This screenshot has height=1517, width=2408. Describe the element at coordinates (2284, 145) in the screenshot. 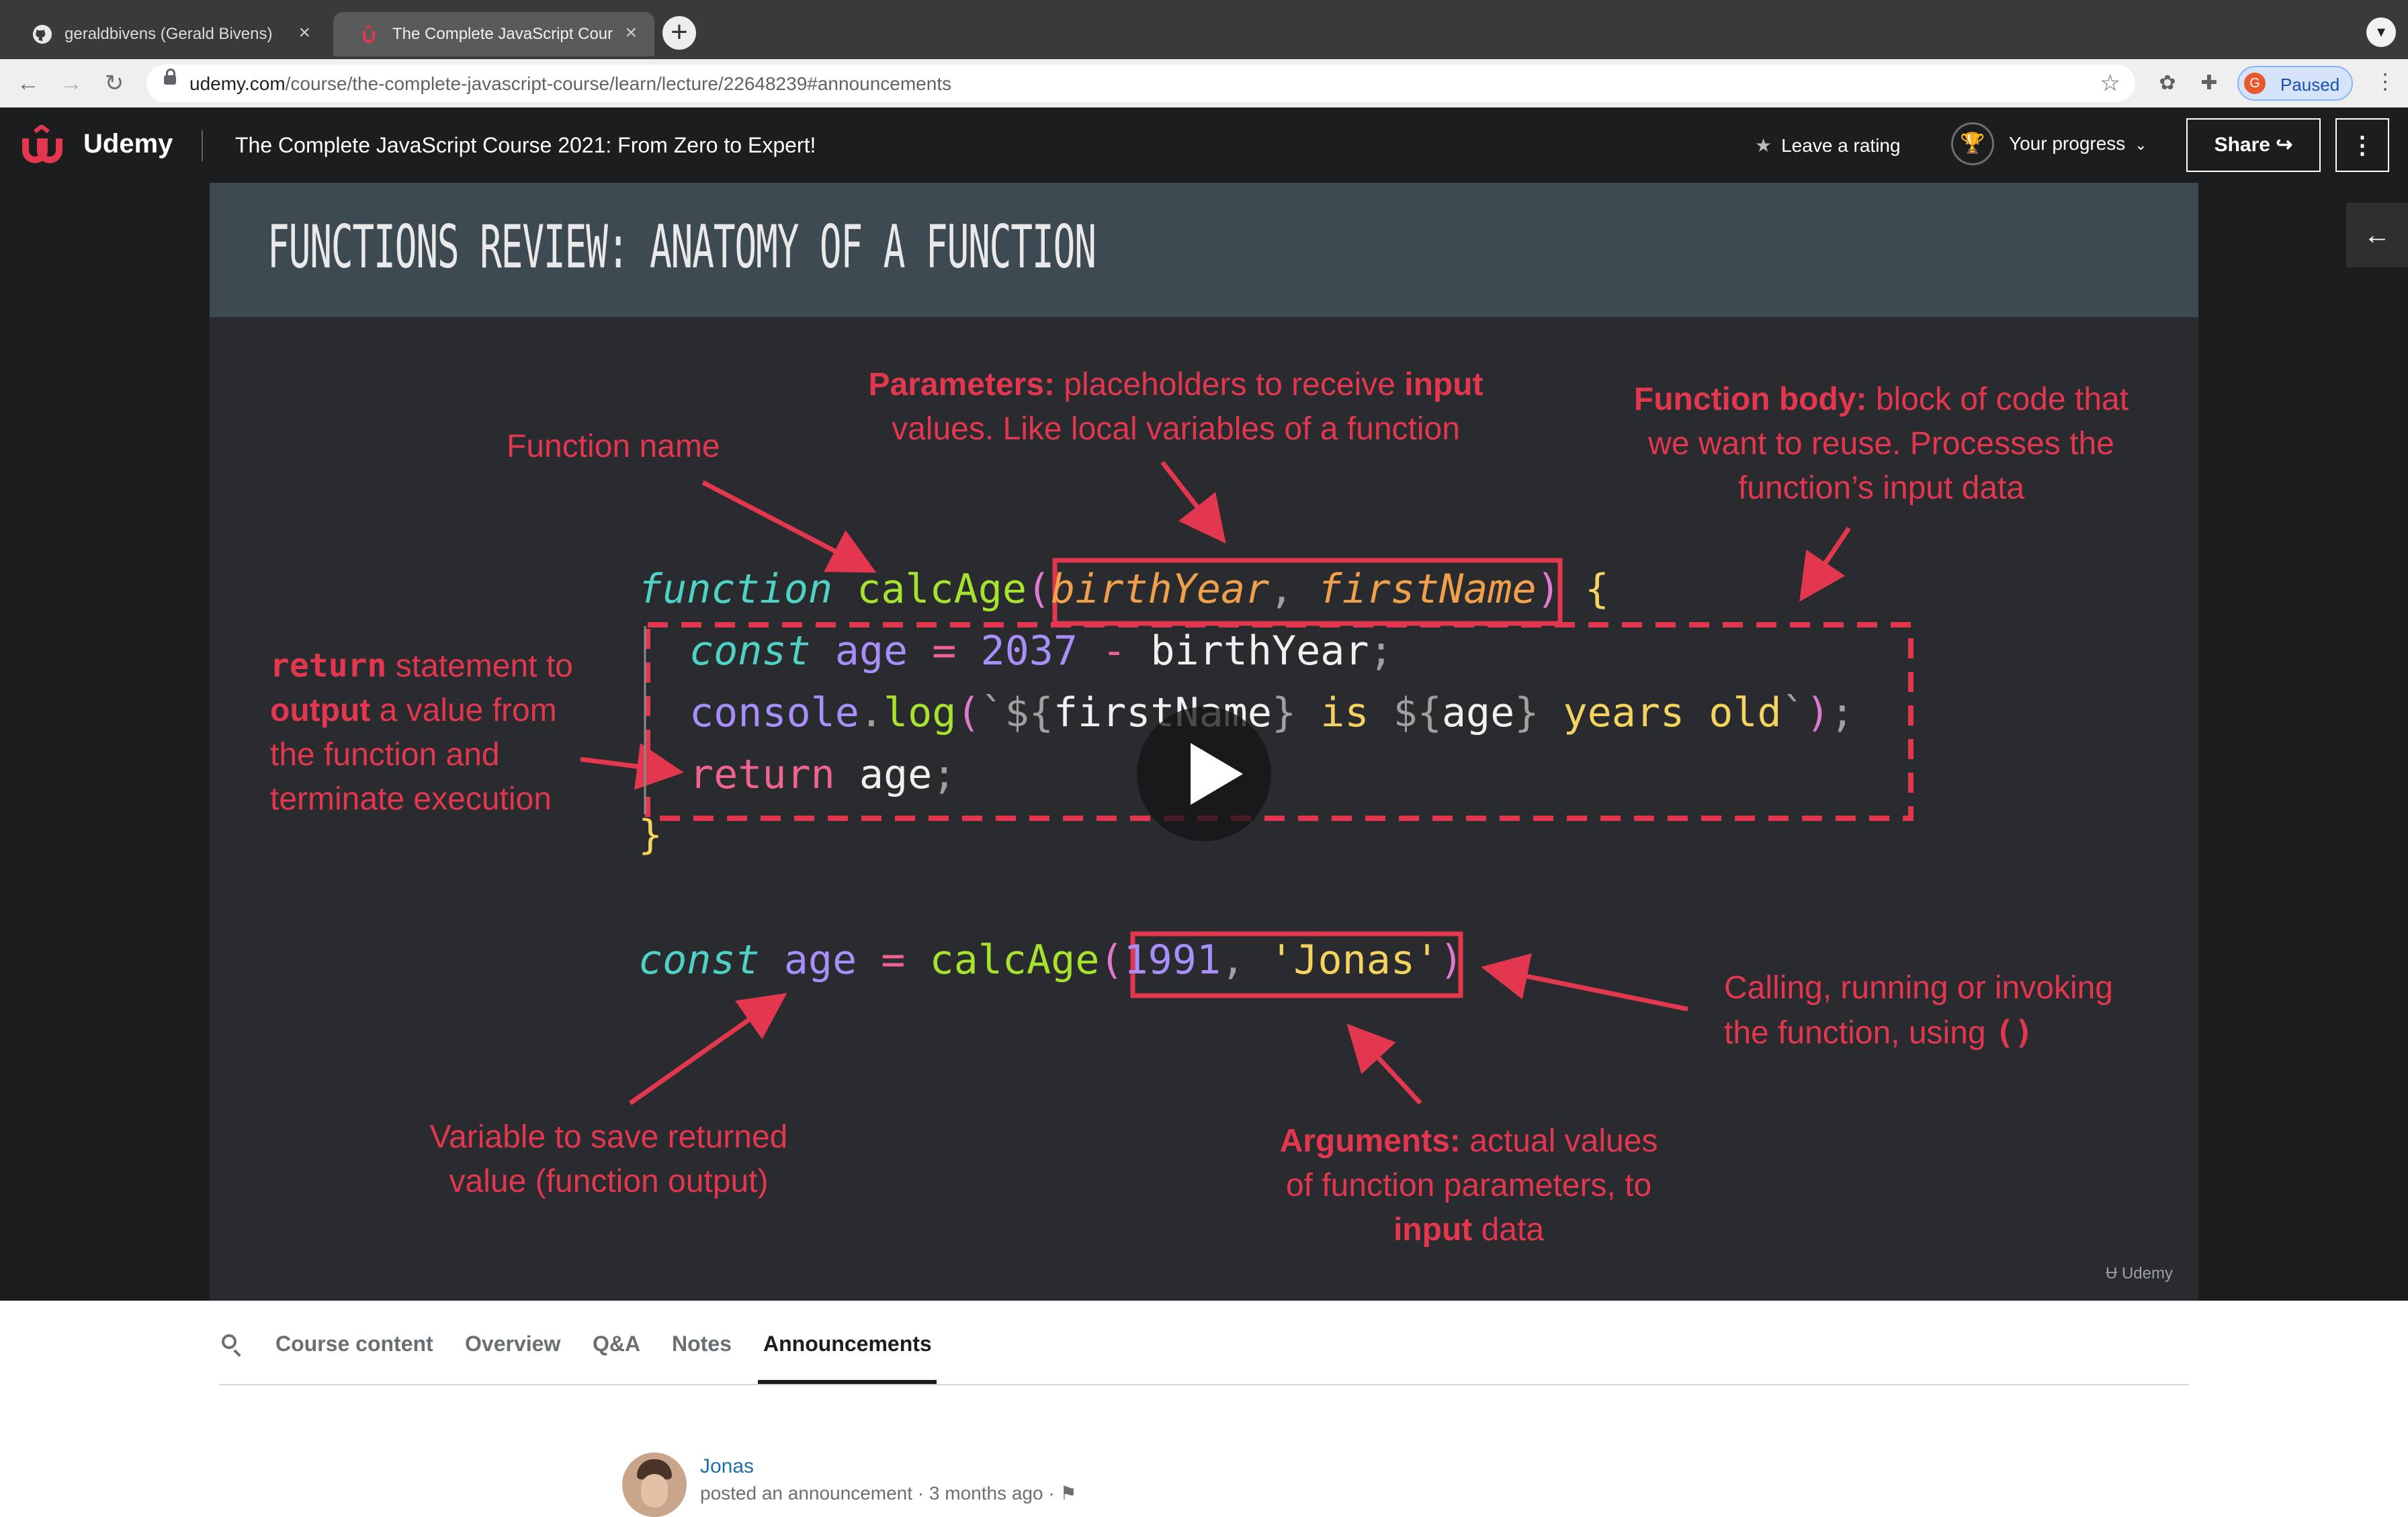

I see `share-arrow-icon: ↪` at that location.